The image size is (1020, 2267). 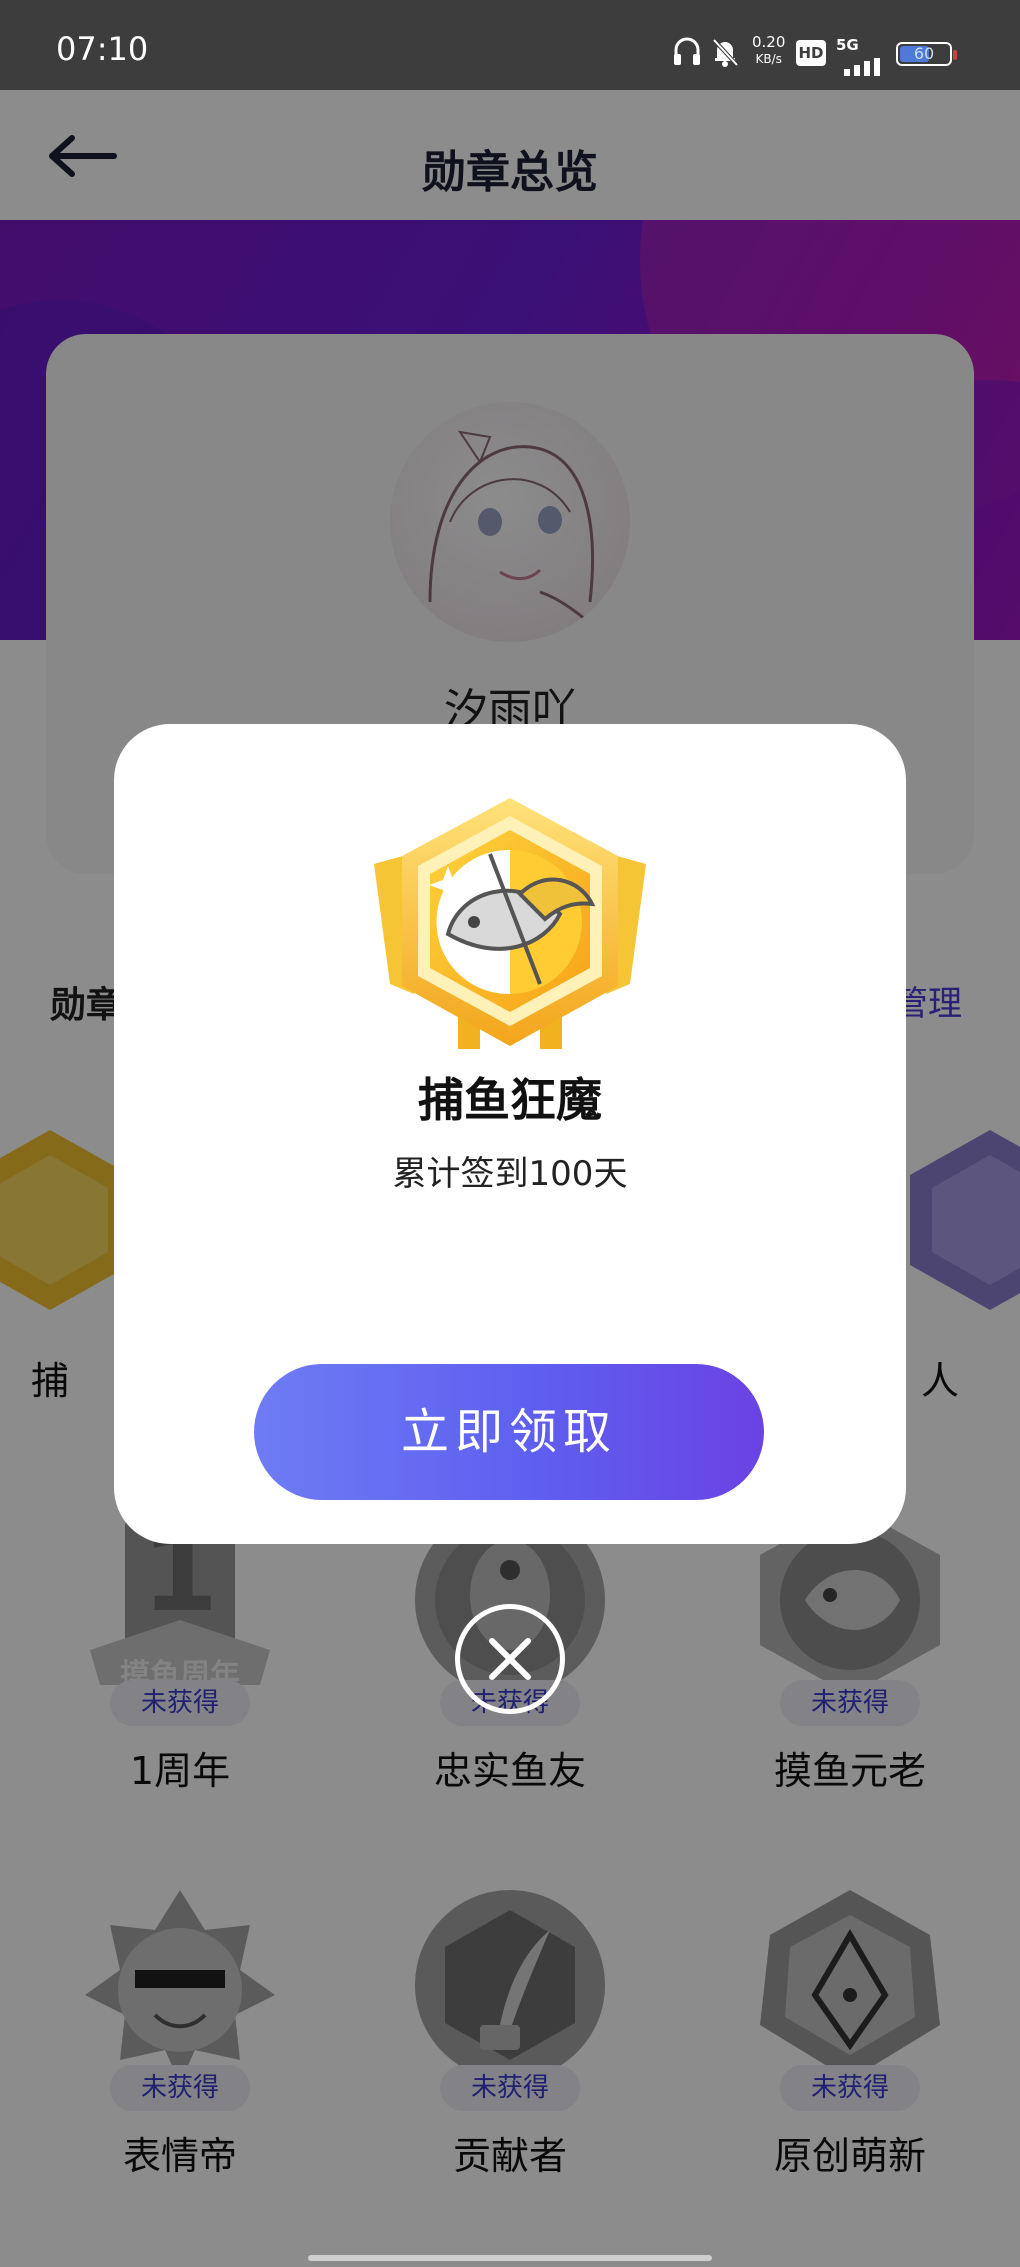 What do you see at coordinates (510, 1174) in the screenshot?
I see `dialog-badge-description: 累计签到100天` at bounding box center [510, 1174].